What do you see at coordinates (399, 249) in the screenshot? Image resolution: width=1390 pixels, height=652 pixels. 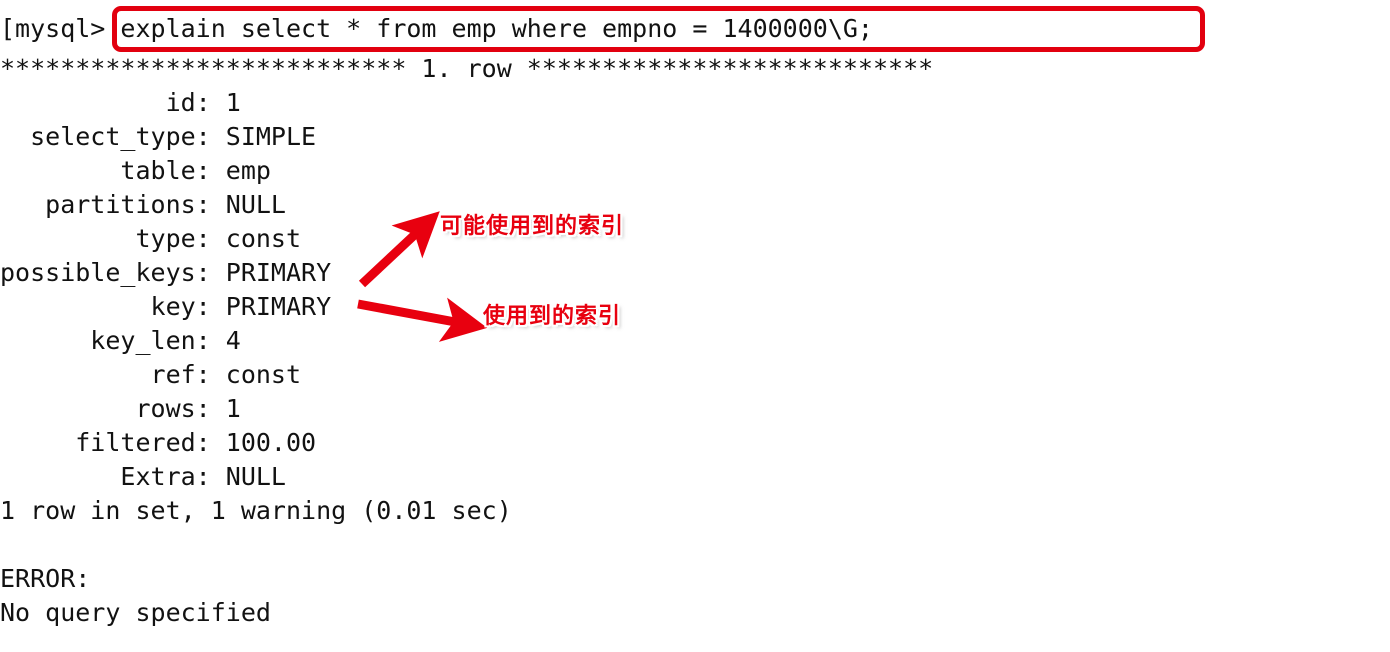 I see `possible-keys-arrow-icon` at bounding box center [399, 249].